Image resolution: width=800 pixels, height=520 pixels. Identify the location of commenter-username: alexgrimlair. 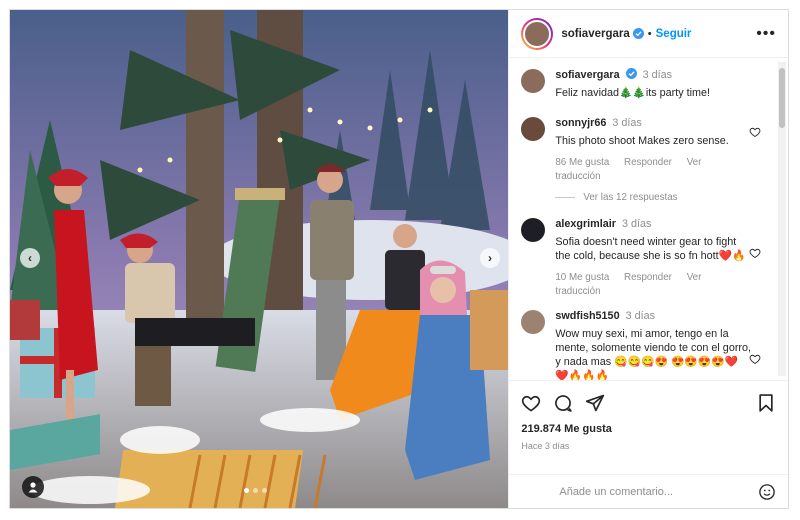
(585, 224).